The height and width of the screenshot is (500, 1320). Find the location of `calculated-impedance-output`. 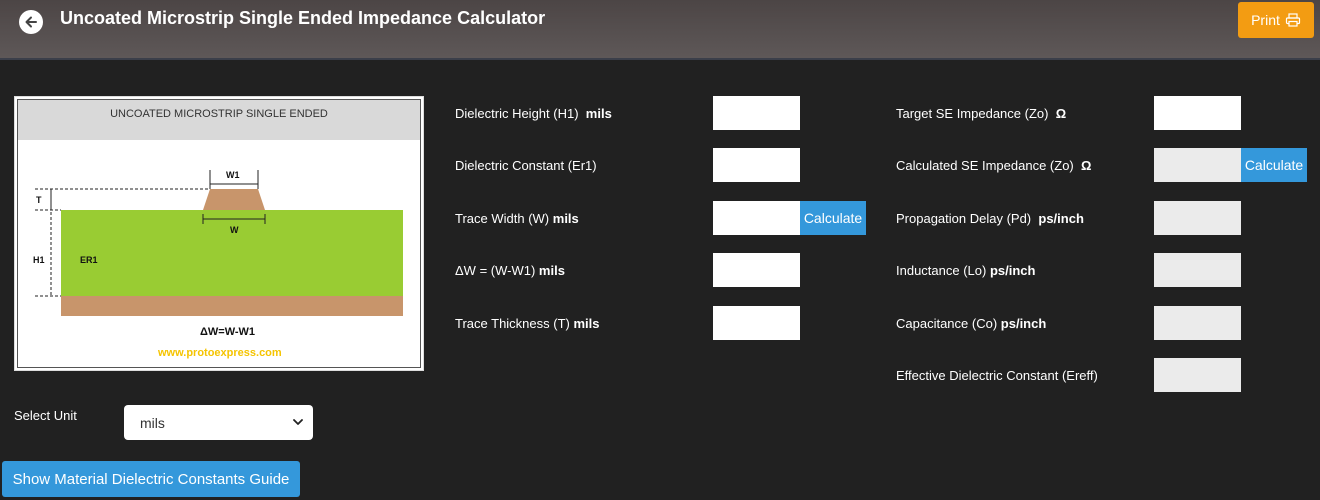

calculated-impedance-output is located at coordinates (1197, 165).